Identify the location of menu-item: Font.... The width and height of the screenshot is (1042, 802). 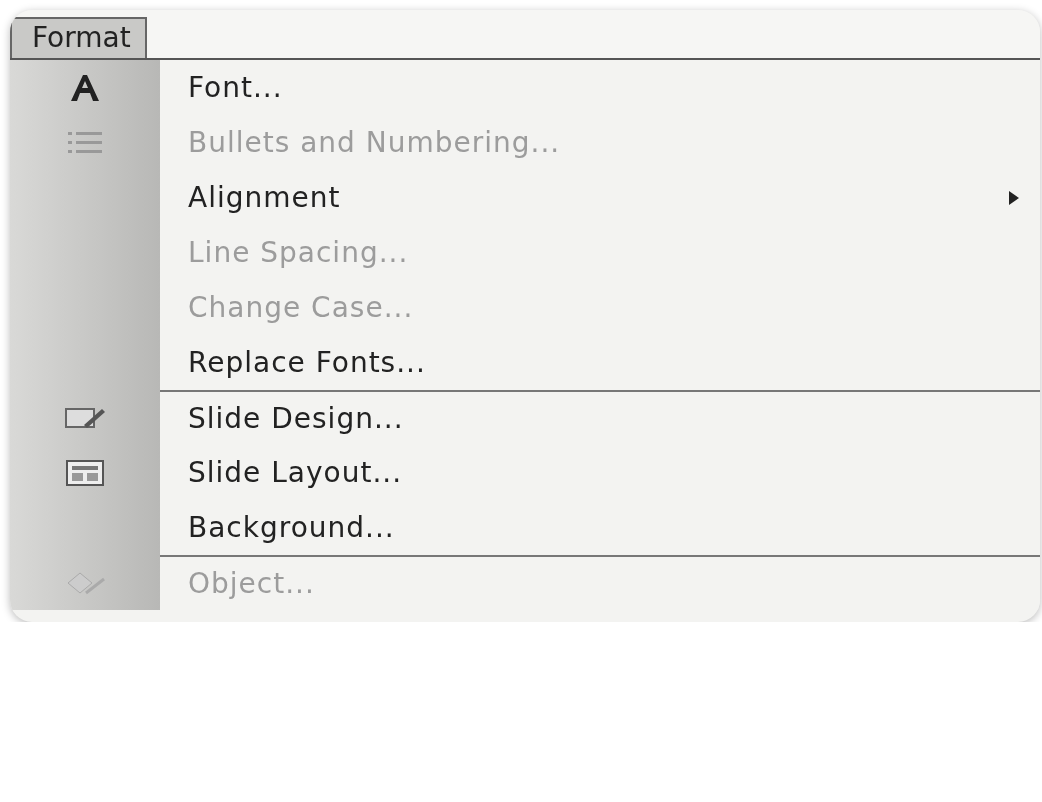
(235, 87).